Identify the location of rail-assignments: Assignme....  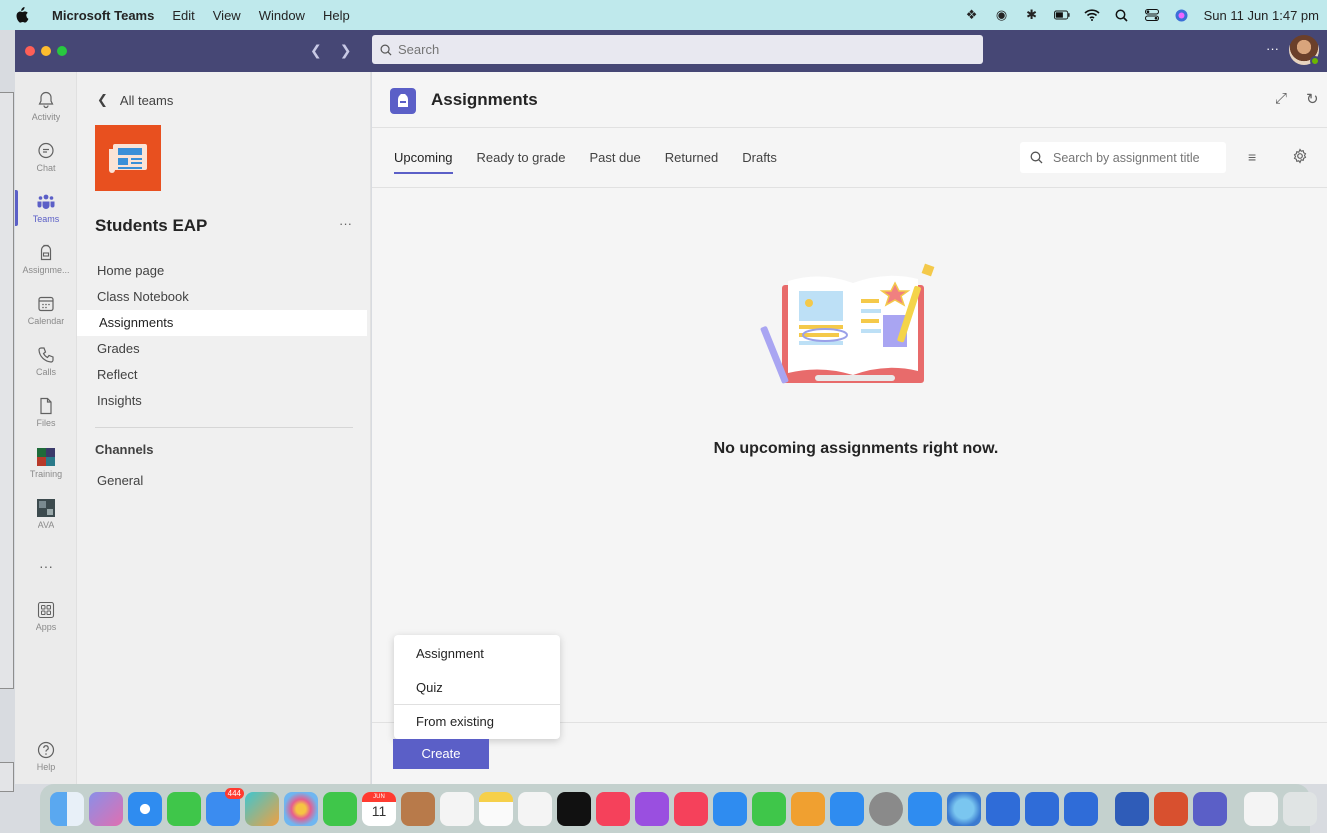
(46, 259).